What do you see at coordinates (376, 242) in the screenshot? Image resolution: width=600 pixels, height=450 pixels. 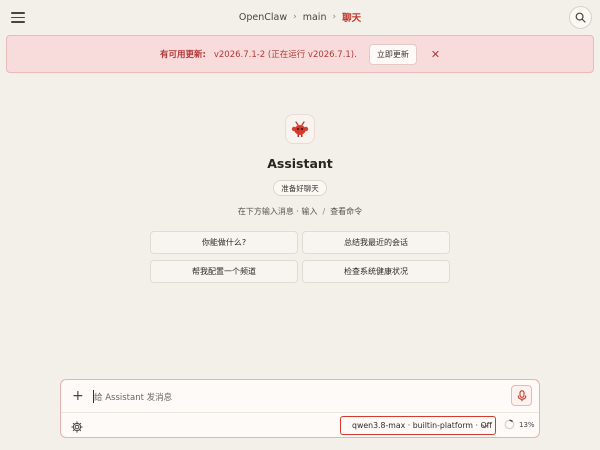 I see `suggestion-summarize-sessions: 总结我最近的会话` at bounding box center [376, 242].